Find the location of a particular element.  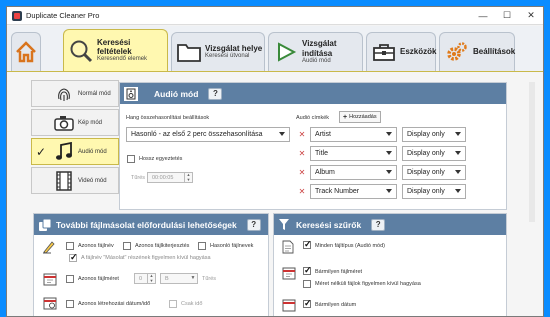

tag-title-value: Title is located at coordinates (321, 153).